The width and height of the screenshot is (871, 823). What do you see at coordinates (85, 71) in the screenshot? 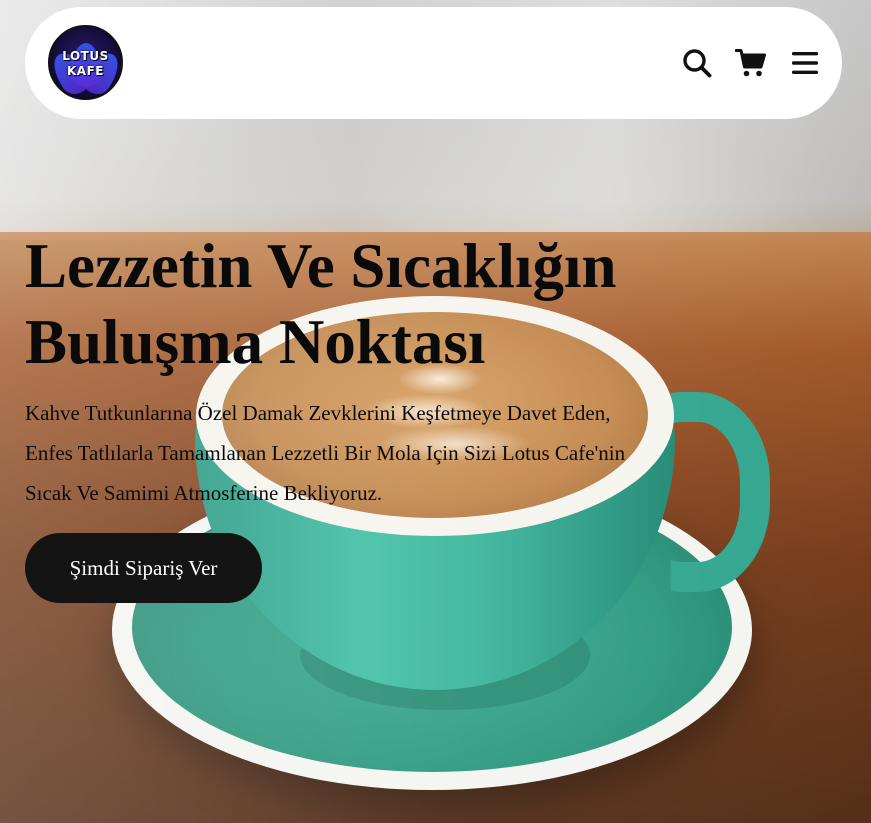
I see `logo-text-line2: KAFE` at bounding box center [85, 71].